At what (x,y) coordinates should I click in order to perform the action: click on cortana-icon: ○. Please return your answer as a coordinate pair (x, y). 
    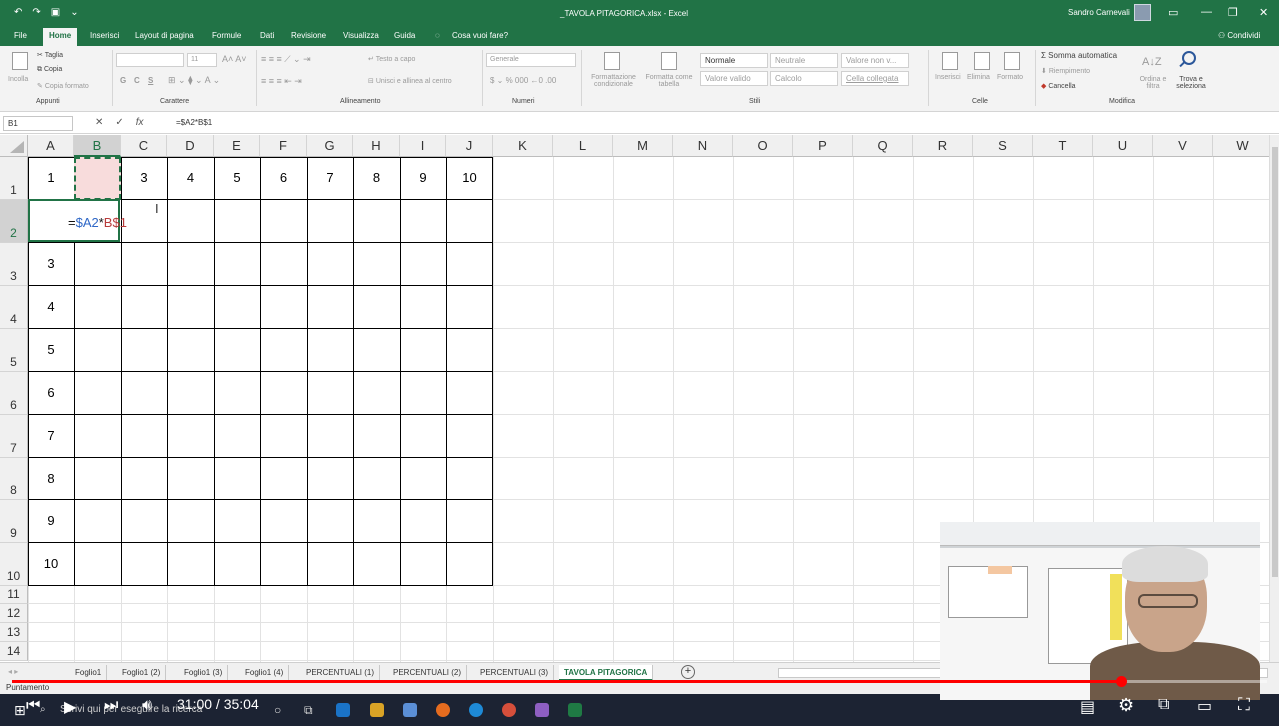
    Looking at the image, I should click on (277, 710).